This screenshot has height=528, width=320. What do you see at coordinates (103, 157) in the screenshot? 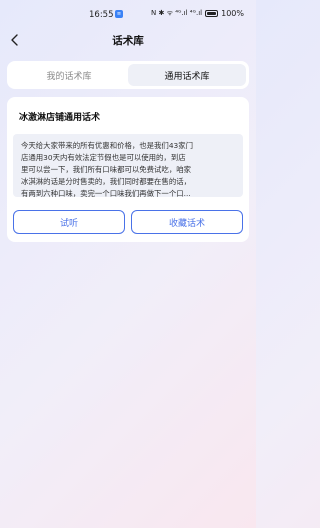
I see `script-line: 店通用30天内有效法定节假也是可以使用的，到店` at bounding box center [103, 157].